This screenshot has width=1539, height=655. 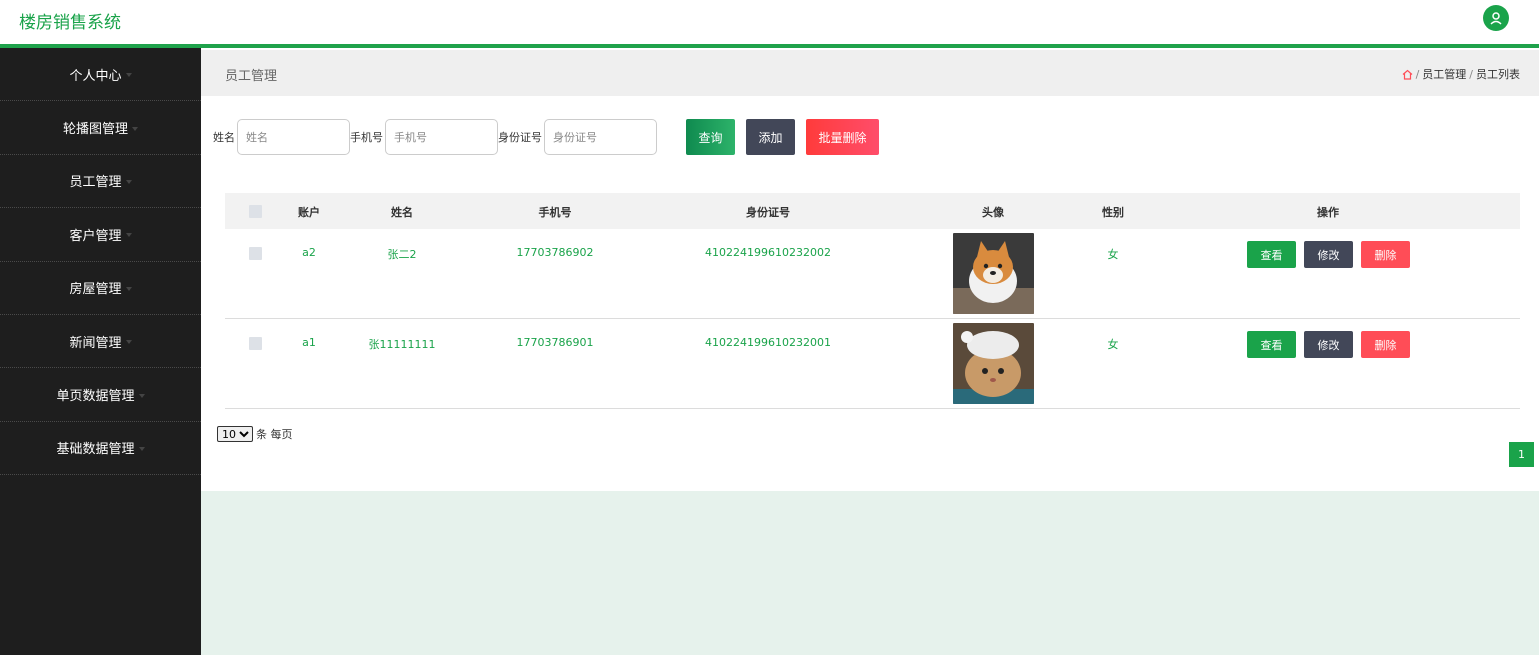 I want to click on sidebar-item-single-page: 单页数据管理, so click(x=100, y=395).